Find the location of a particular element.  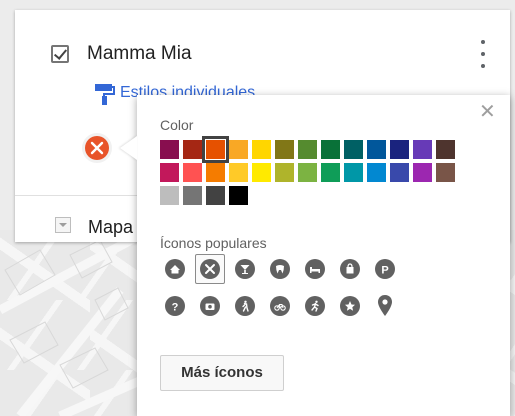

star-icon is located at coordinates (350, 306).